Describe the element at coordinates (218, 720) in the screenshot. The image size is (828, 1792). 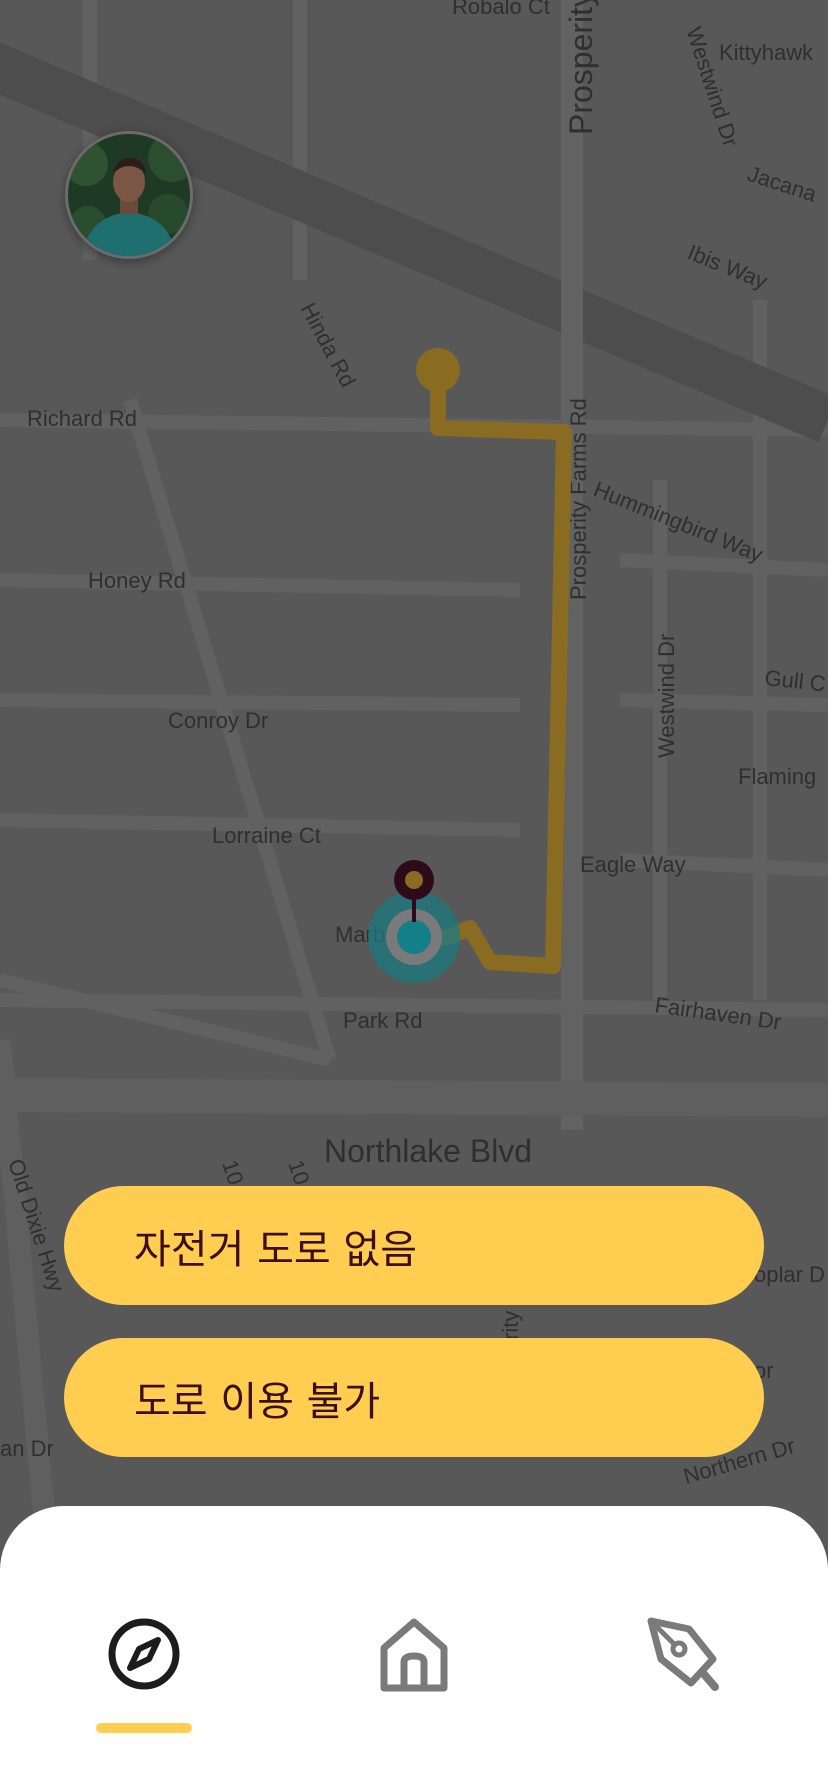
I see `street-conroy-dr: Conroy Dr` at that location.